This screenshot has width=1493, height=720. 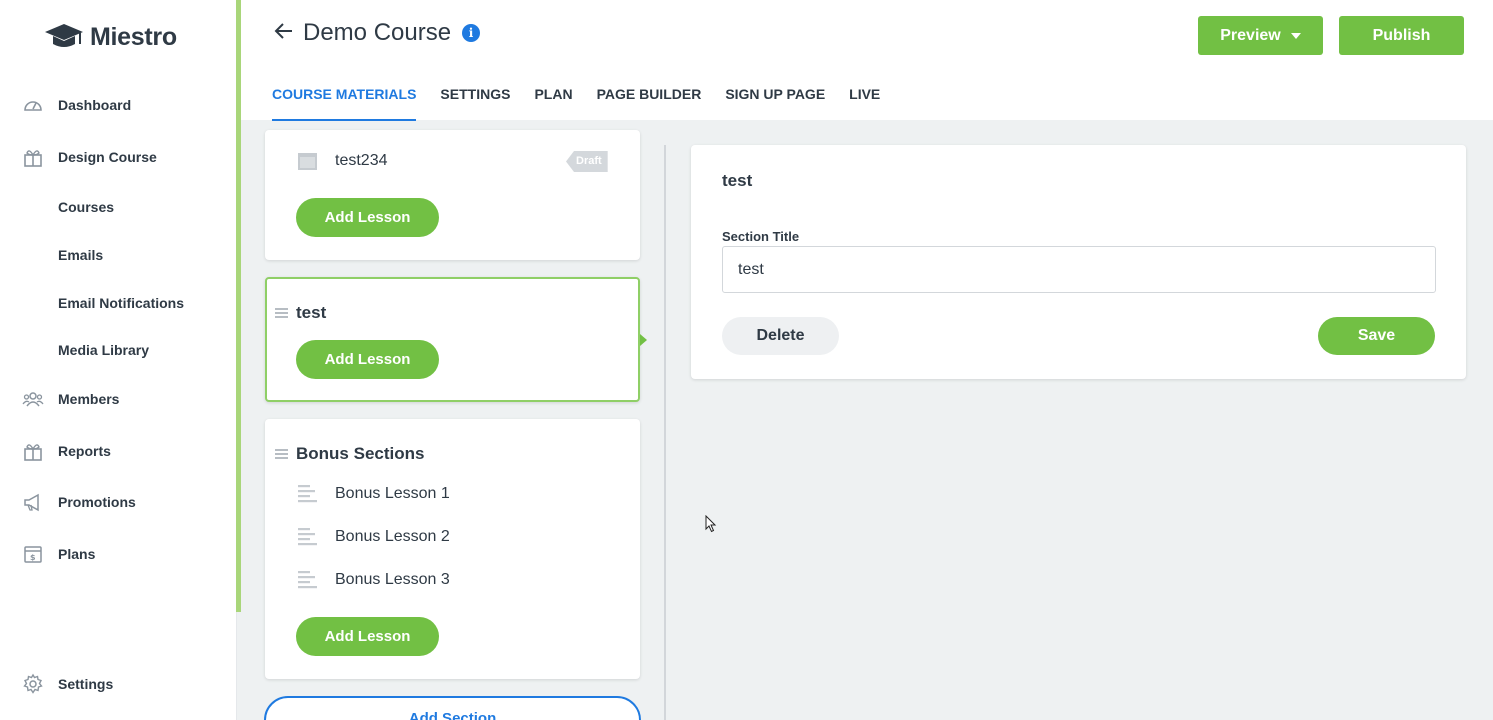 I want to click on app-name: Miestro, so click(x=133, y=36).